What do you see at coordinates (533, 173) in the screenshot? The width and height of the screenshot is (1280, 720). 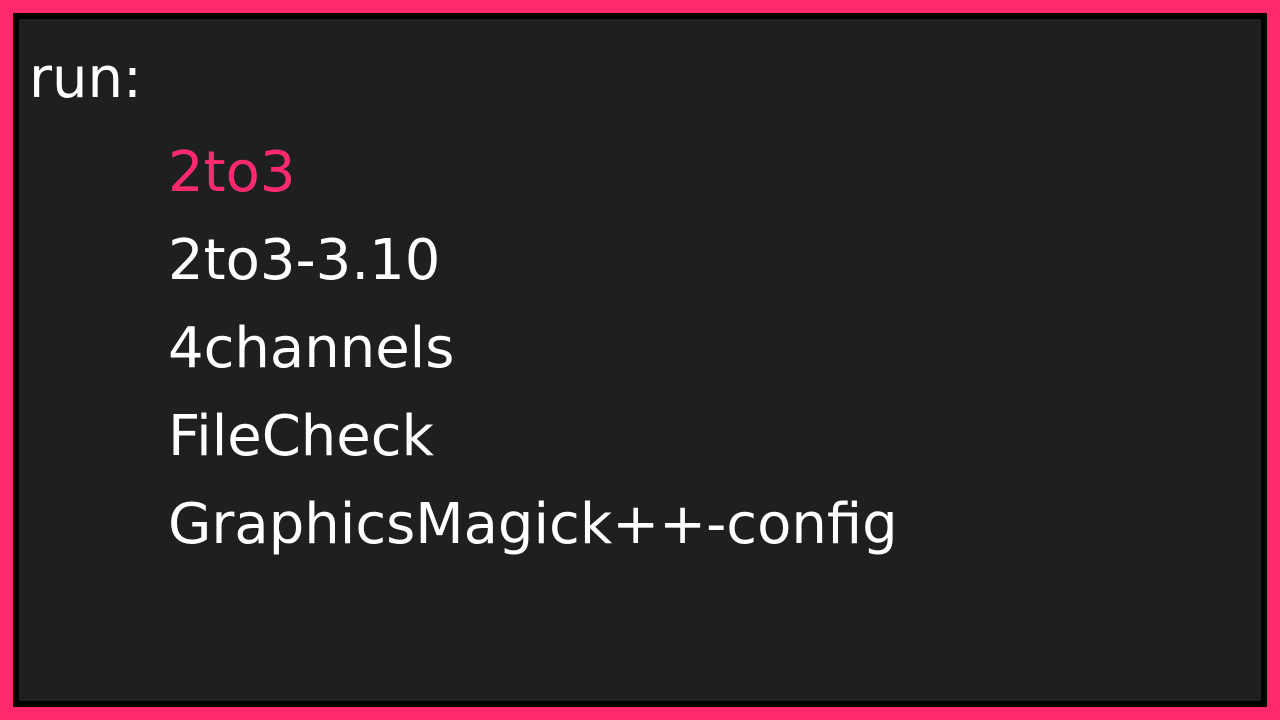 I see `command-item-2to3: 2to3` at bounding box center [533, 173].